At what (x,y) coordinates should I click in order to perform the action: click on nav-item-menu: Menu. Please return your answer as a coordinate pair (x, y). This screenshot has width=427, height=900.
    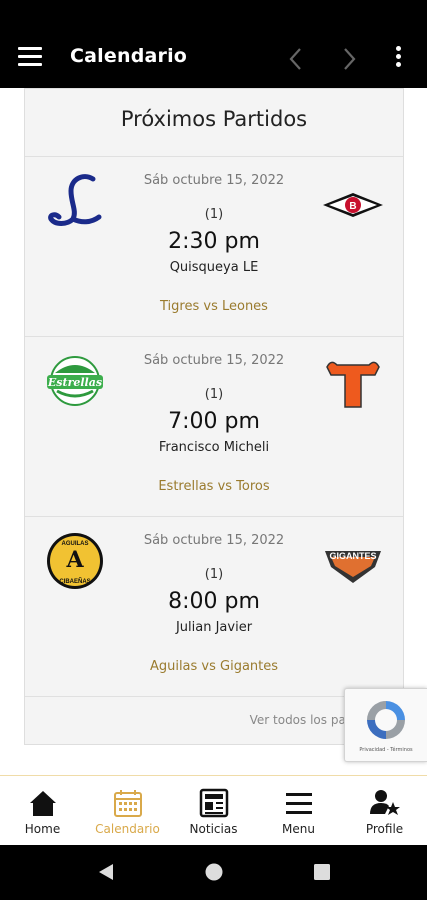
    Looking at the image, I should click on (298, 811).